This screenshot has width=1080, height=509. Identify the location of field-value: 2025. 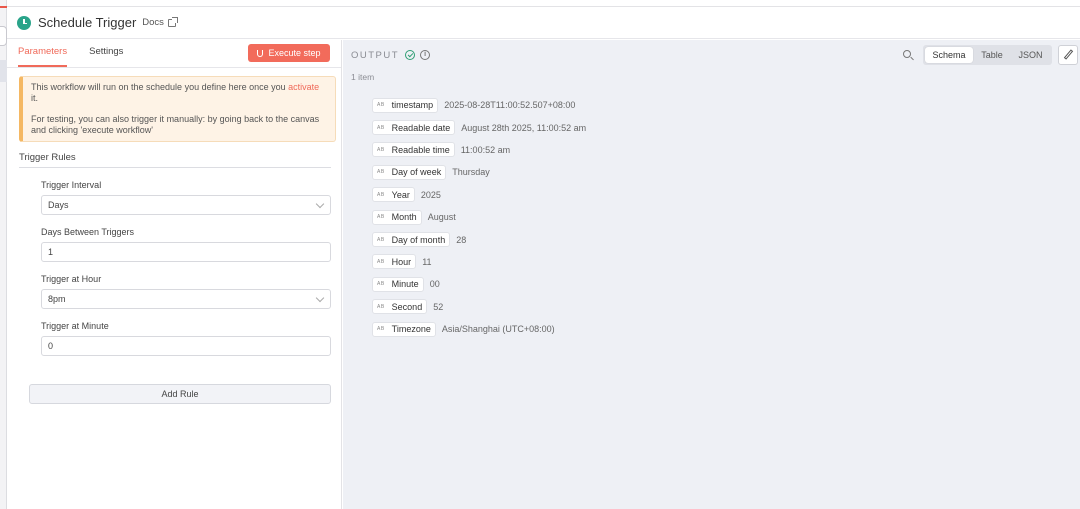
(430, 194).